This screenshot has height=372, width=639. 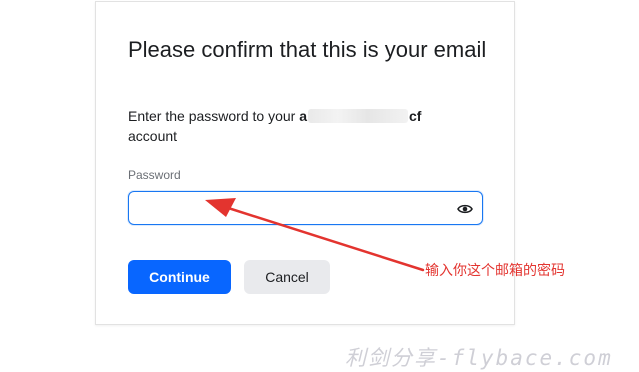 I want to click on description-suffix: account, so click(x=153, y=136).